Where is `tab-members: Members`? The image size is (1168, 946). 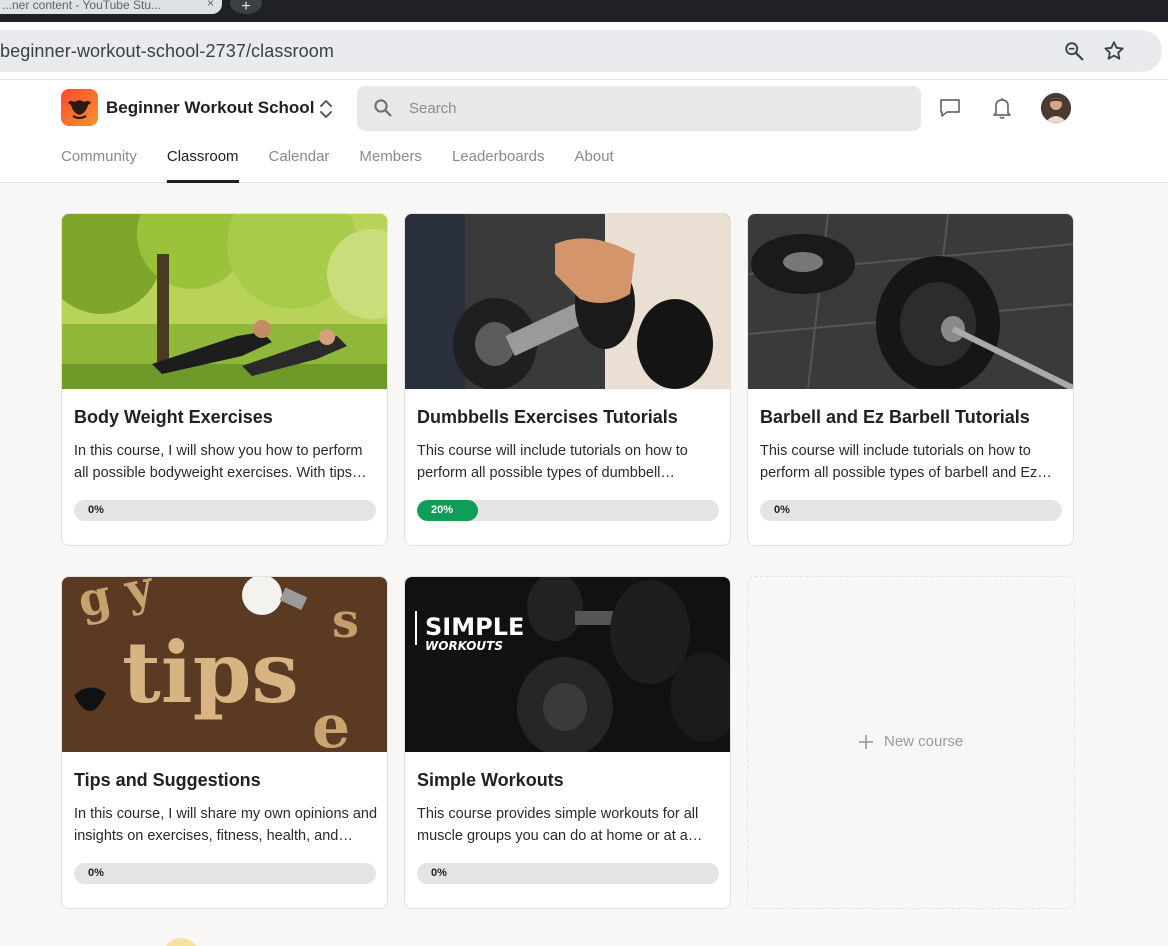
tab-members: Members is located at coordinates (390, 163).